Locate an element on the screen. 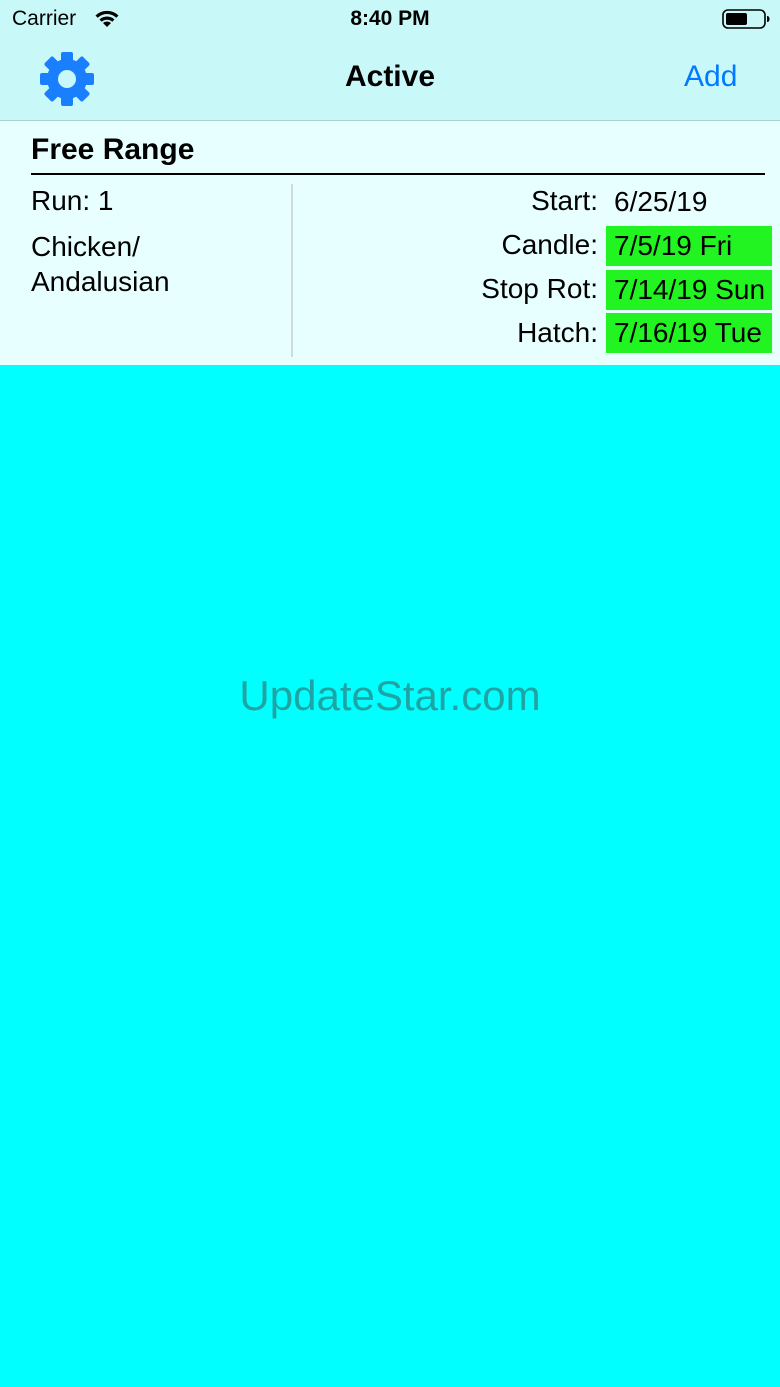 Image resolution: width=780 pixels, height=1387 pixels. candle-label: Candle: is located at coordinates (549, 244).